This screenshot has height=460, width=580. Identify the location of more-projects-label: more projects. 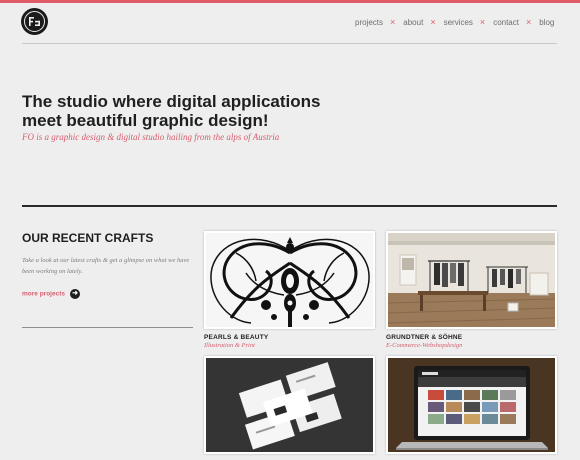
(43, 294).